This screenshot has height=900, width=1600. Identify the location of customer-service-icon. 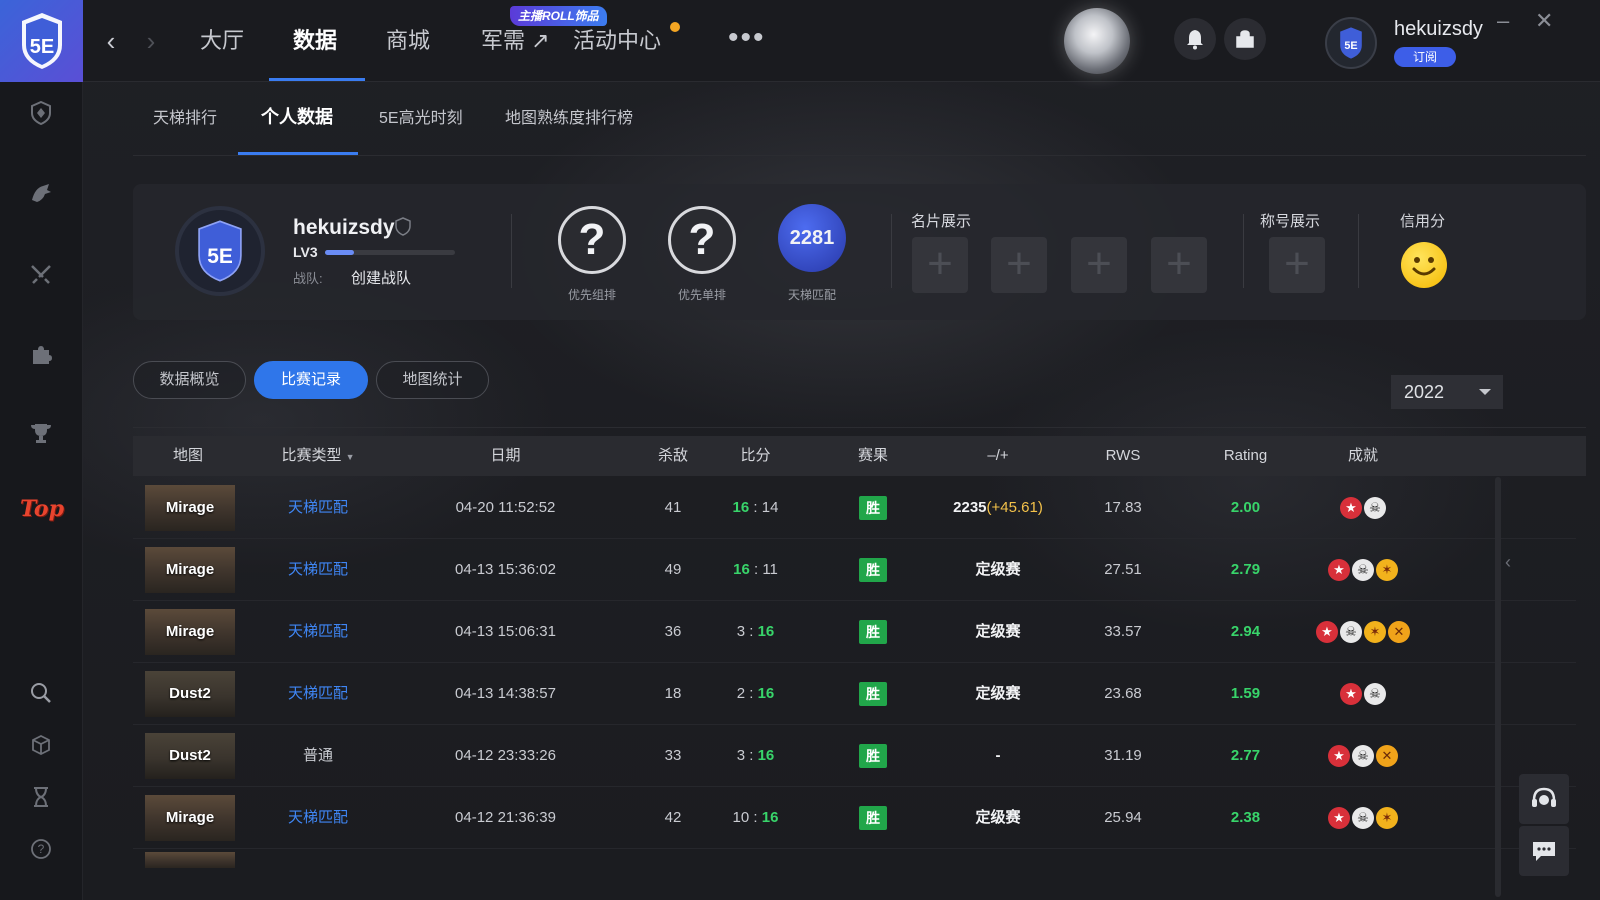
(1544, 799).